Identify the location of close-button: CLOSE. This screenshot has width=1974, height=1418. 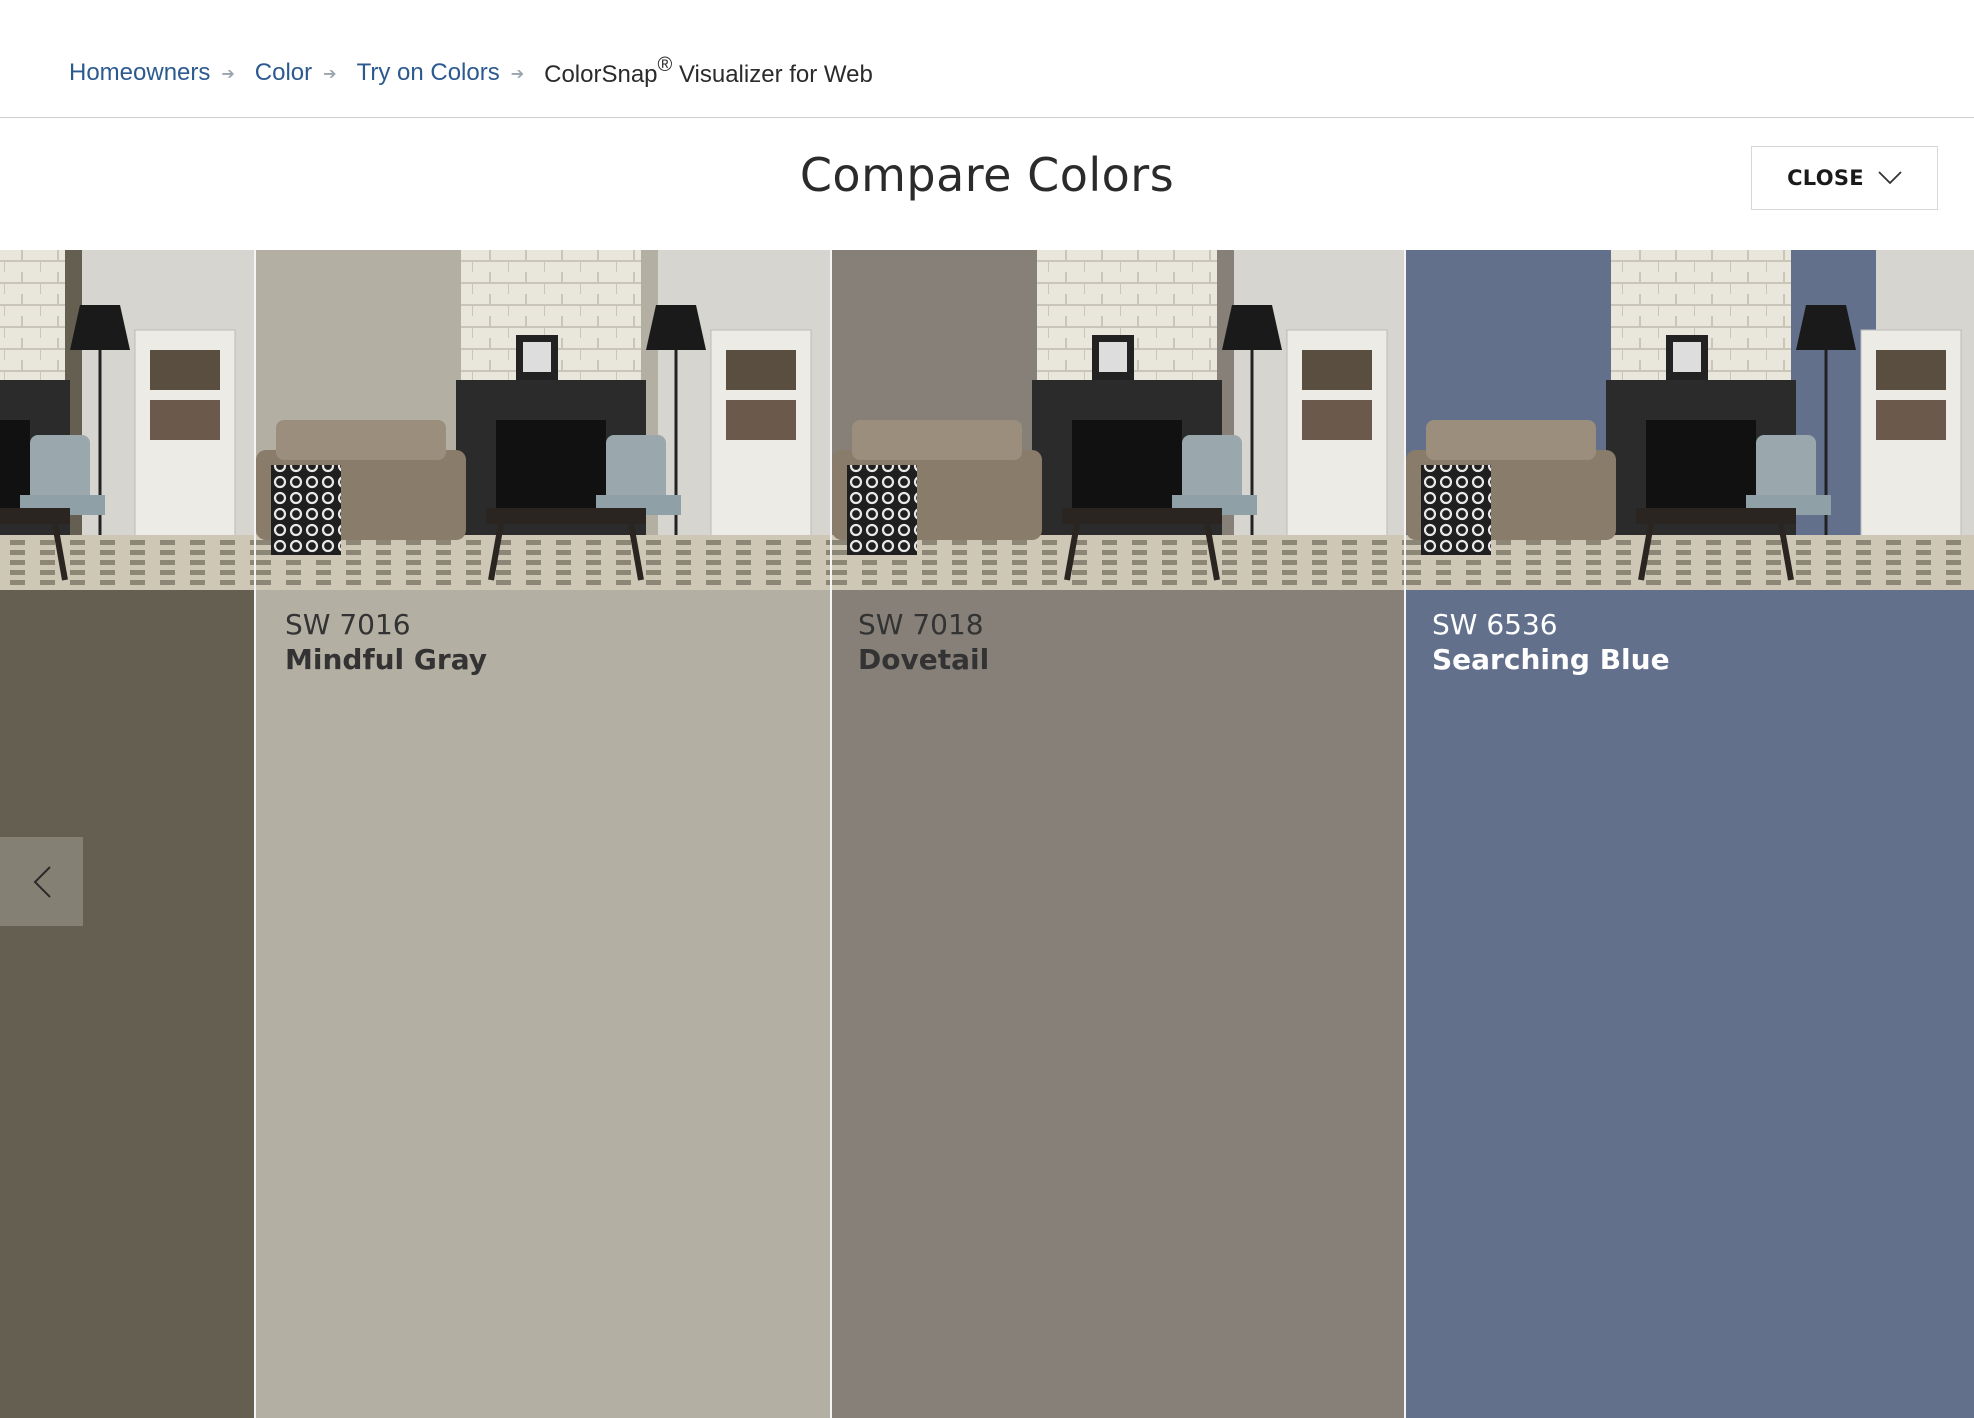
(1844, 178).